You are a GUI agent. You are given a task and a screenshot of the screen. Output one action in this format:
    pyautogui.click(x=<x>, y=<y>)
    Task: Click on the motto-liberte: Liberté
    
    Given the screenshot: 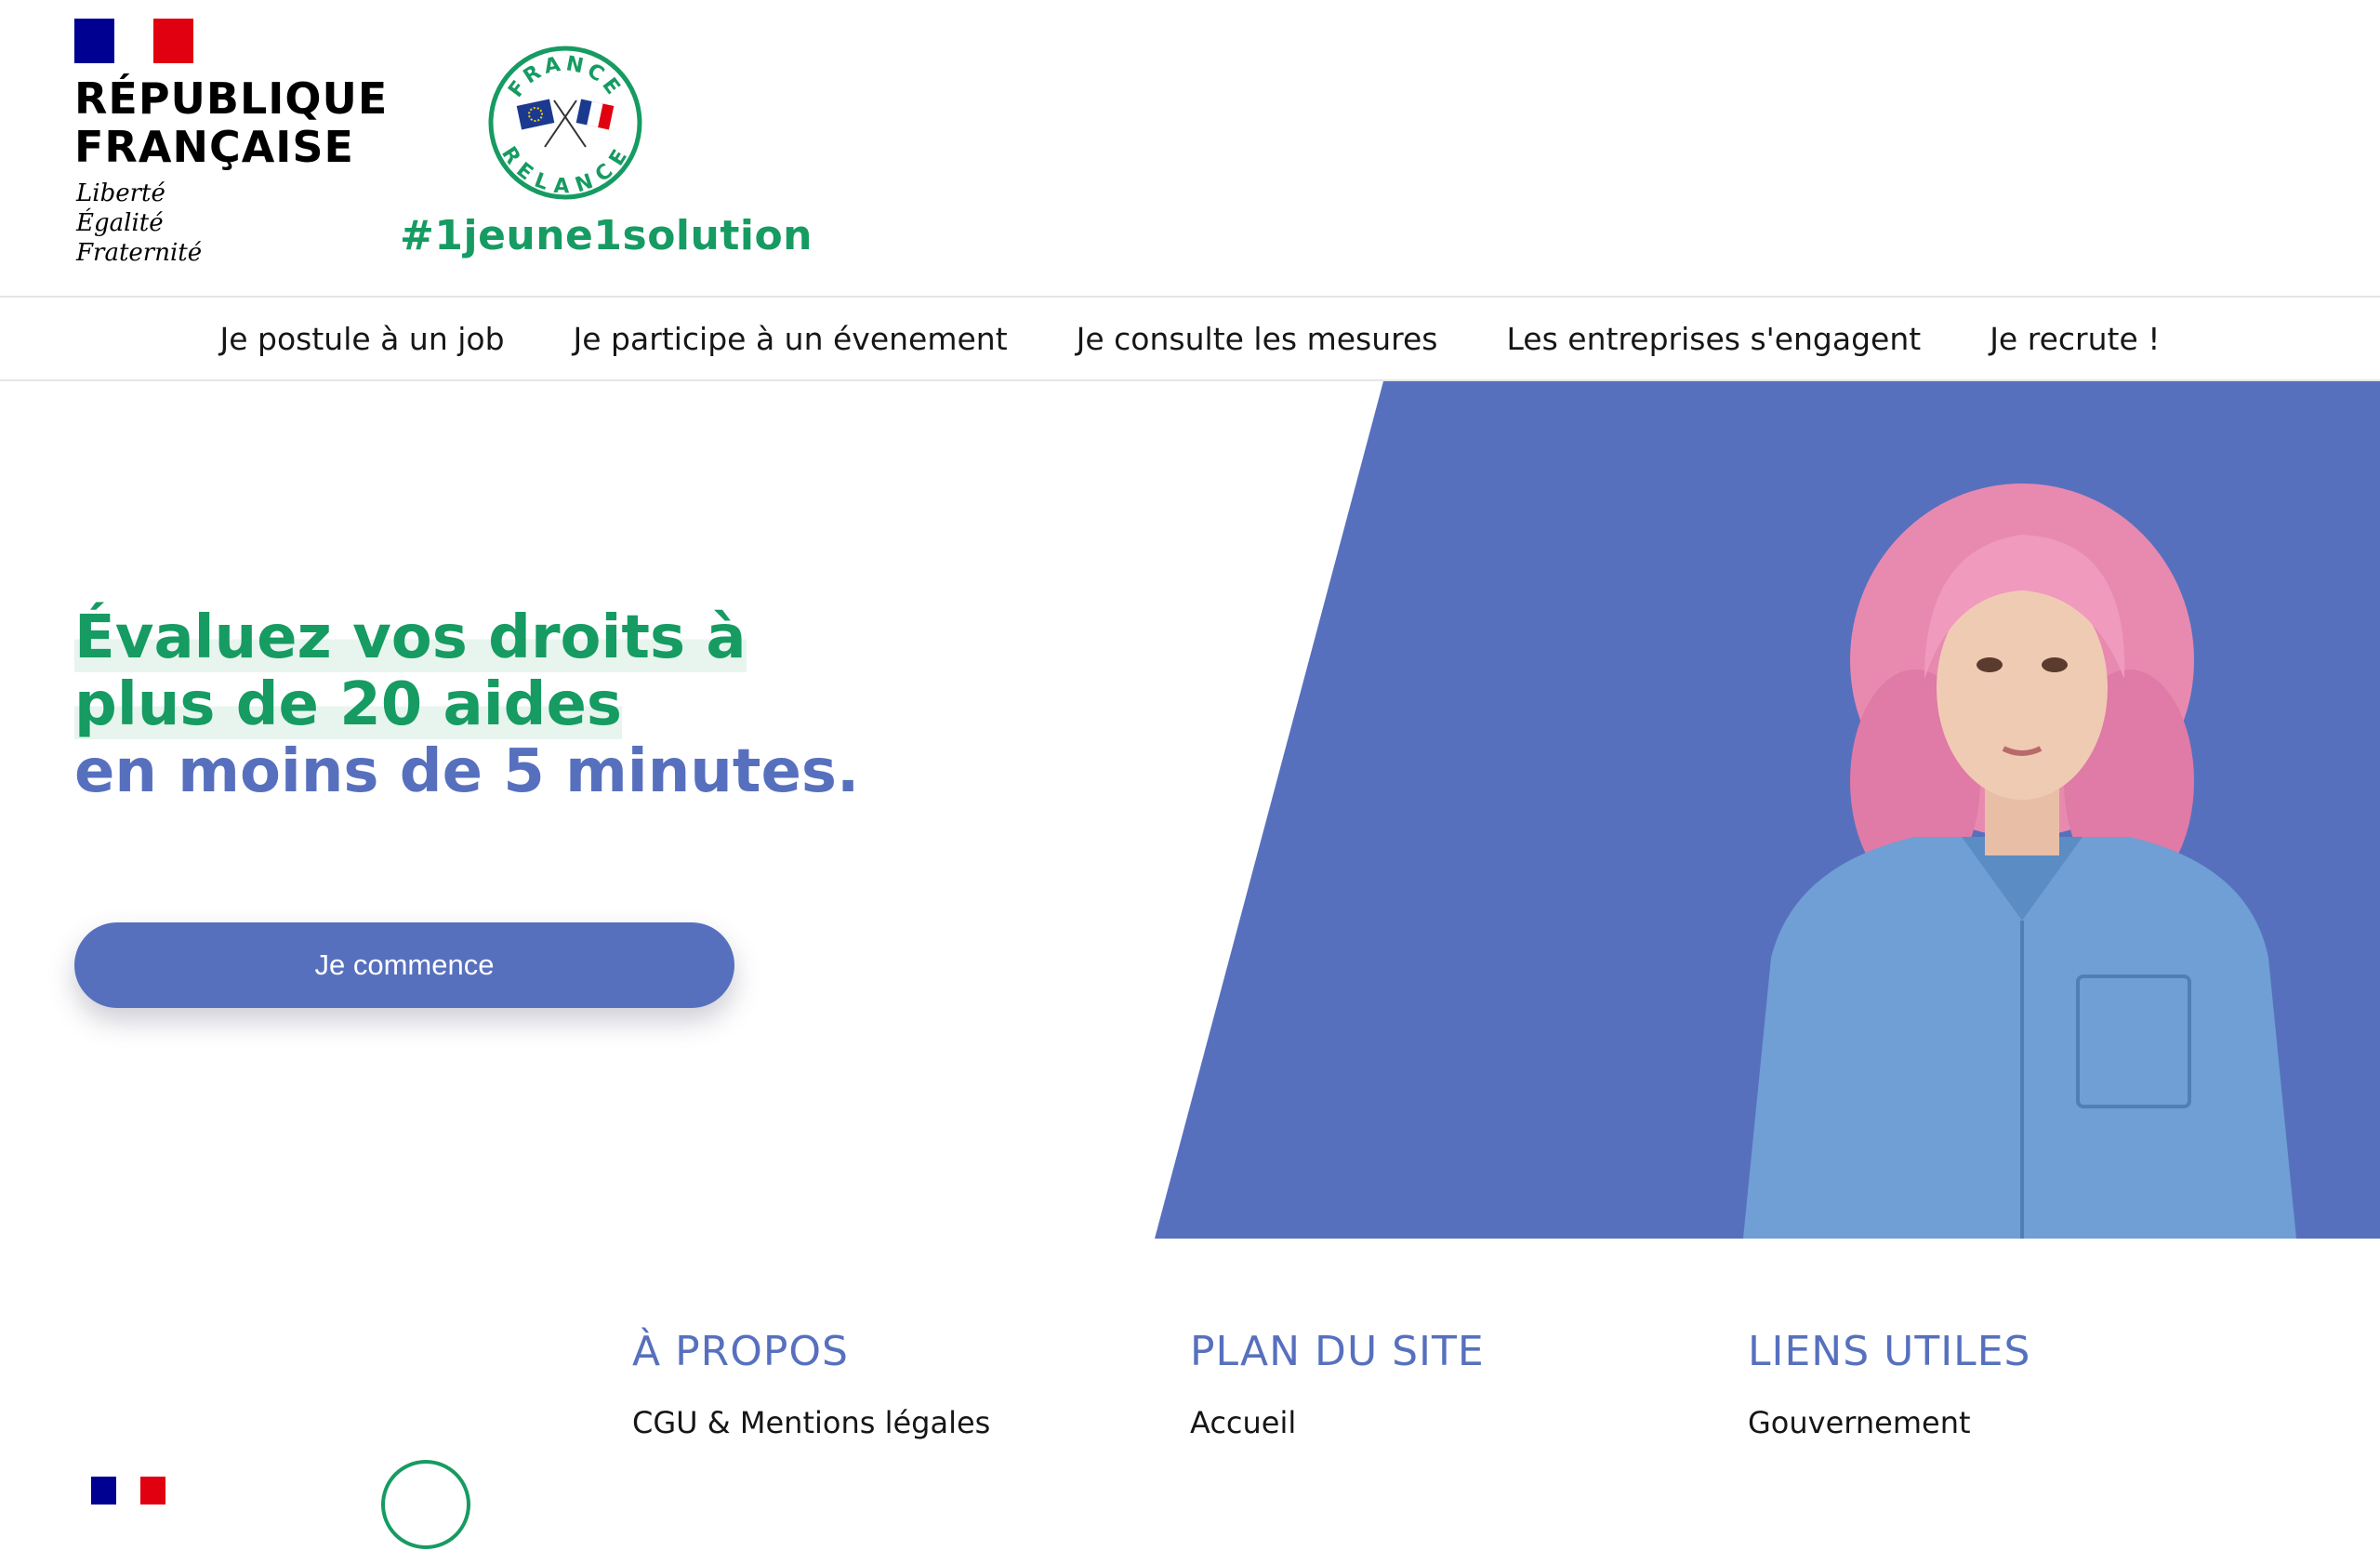 What is the action you would take?
    pyautogui.click(x=120, y=193)
    